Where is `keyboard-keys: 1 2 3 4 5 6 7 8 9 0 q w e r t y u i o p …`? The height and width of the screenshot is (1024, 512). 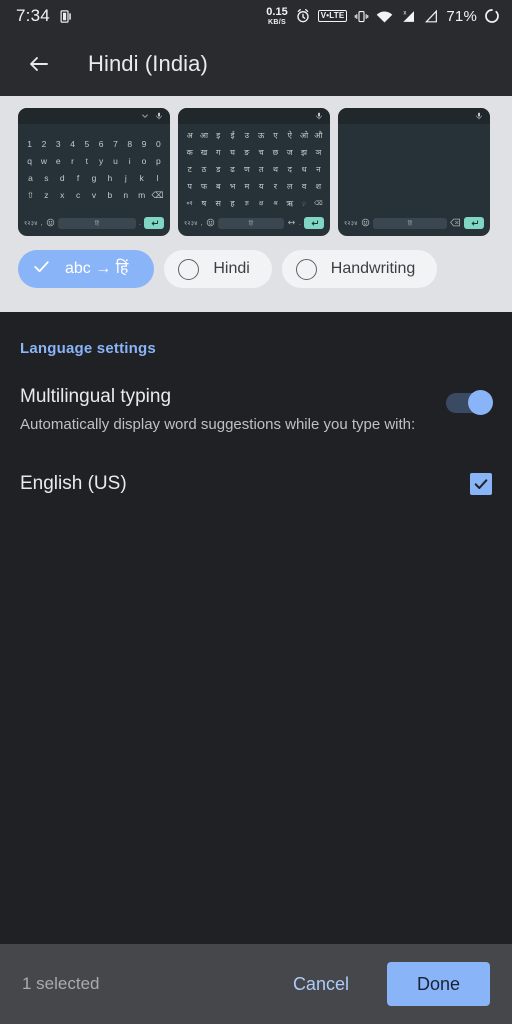
keyboard-keys: 1 2 3 4 5 6 7 8 9 0 q w e r t y u i o p … is located at coordinates (94, 168).